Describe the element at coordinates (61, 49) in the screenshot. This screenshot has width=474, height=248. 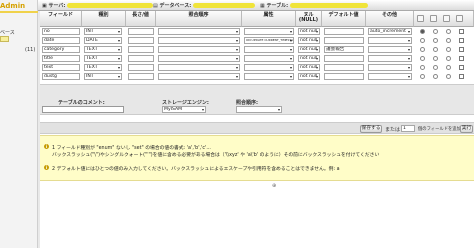
I see `field-name-input: category` at that location.